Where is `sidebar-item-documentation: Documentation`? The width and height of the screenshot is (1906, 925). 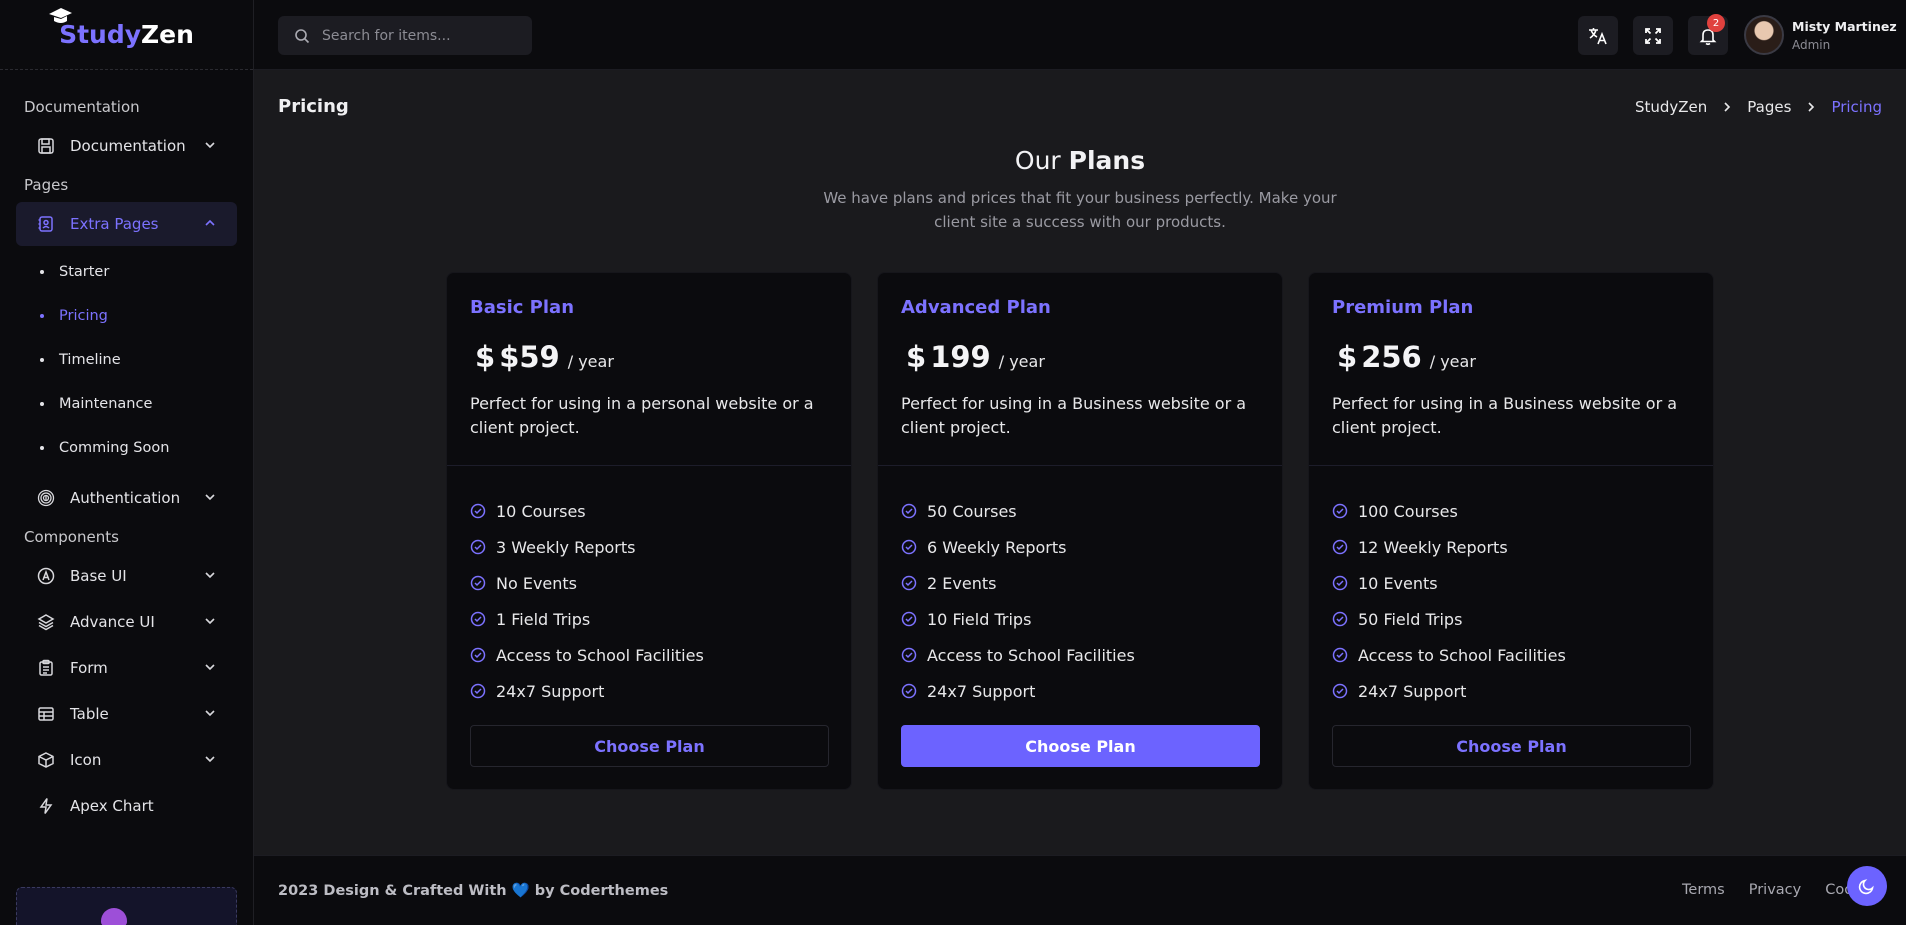 sidebar-item-documentation: Documentation is located at coordinates (126, 146).